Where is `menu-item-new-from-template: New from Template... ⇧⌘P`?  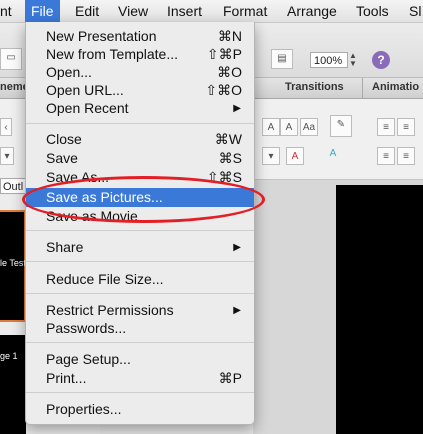 menu-item-new-from-template: New from Template... ⇧⌘P is located at coordinates (140, 54).